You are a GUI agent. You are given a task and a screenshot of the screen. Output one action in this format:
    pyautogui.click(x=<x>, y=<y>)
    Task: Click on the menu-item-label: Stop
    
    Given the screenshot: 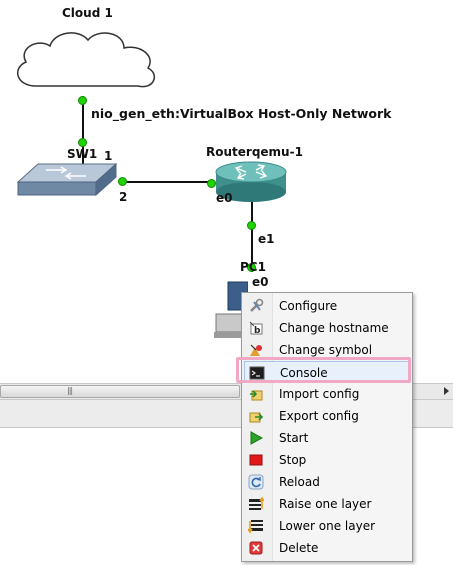 What is the action you would take?
    pyautogui.click(x=293, y=460)
    